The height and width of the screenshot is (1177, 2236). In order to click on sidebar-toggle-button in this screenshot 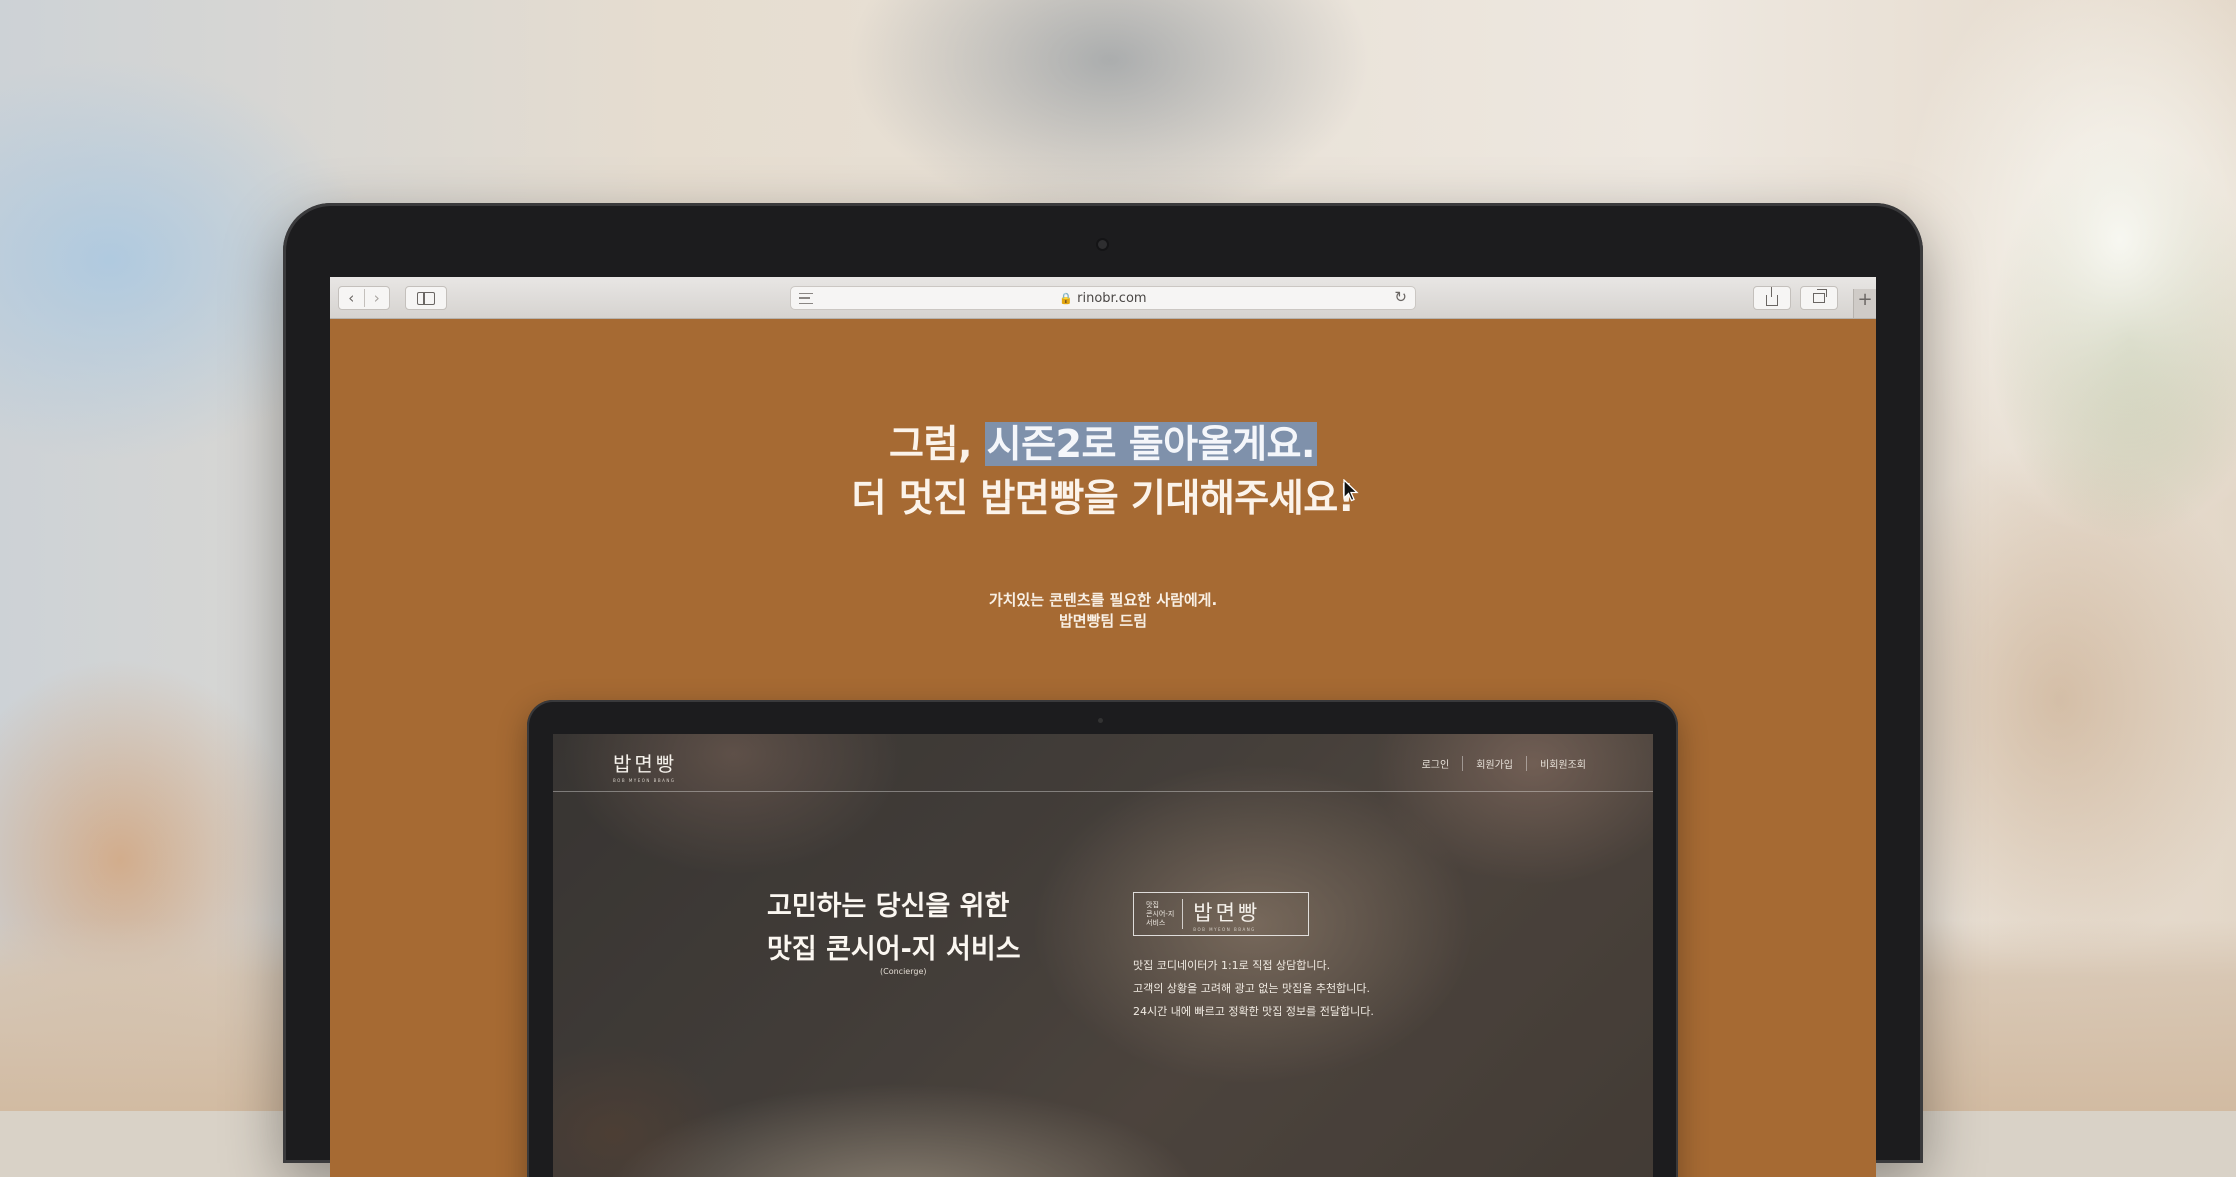, I will do `click(426, 298)`.